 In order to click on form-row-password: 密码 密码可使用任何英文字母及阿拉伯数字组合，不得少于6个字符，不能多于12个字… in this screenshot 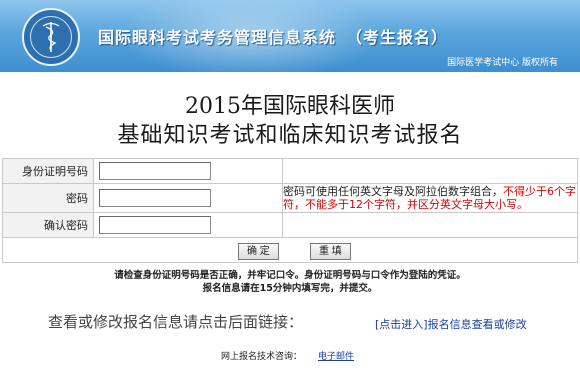, I will do `click(290, 198)`.